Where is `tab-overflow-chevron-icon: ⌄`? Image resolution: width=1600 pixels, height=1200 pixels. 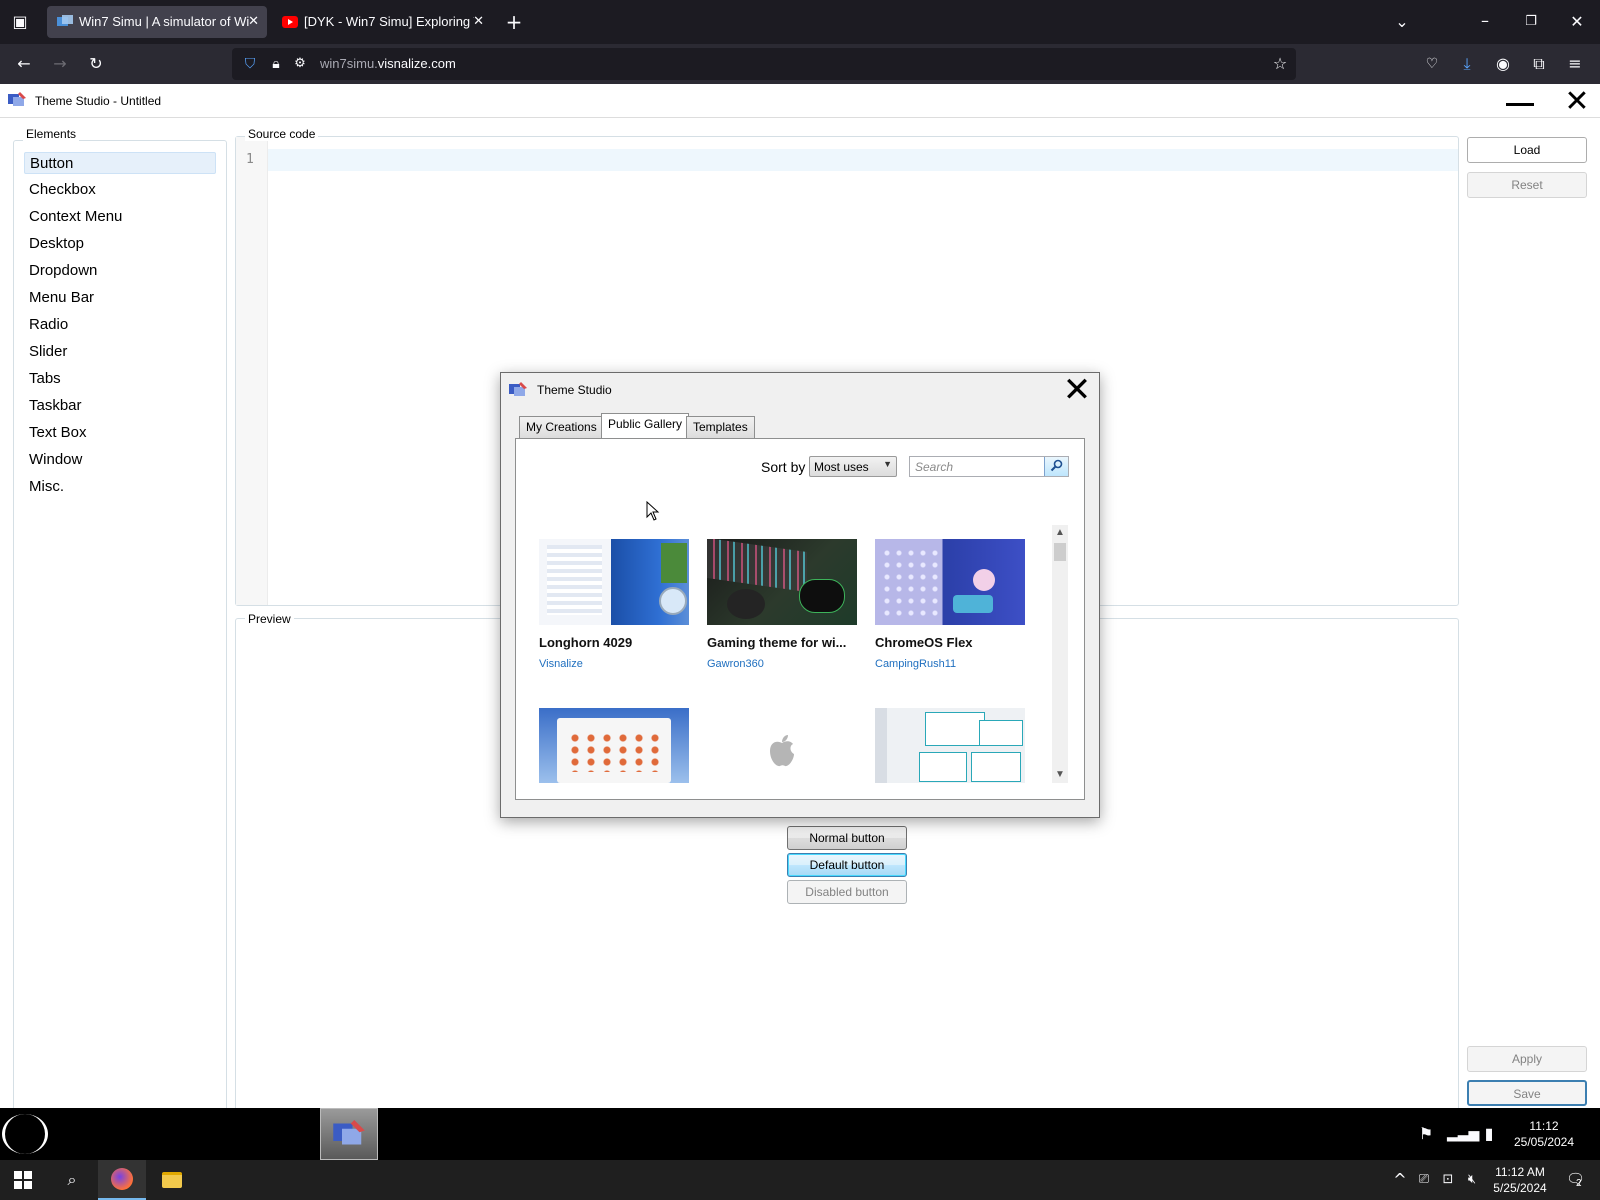 tab-overflow-chevron-icon: ⌄ is located at coordinates (1402, 22).